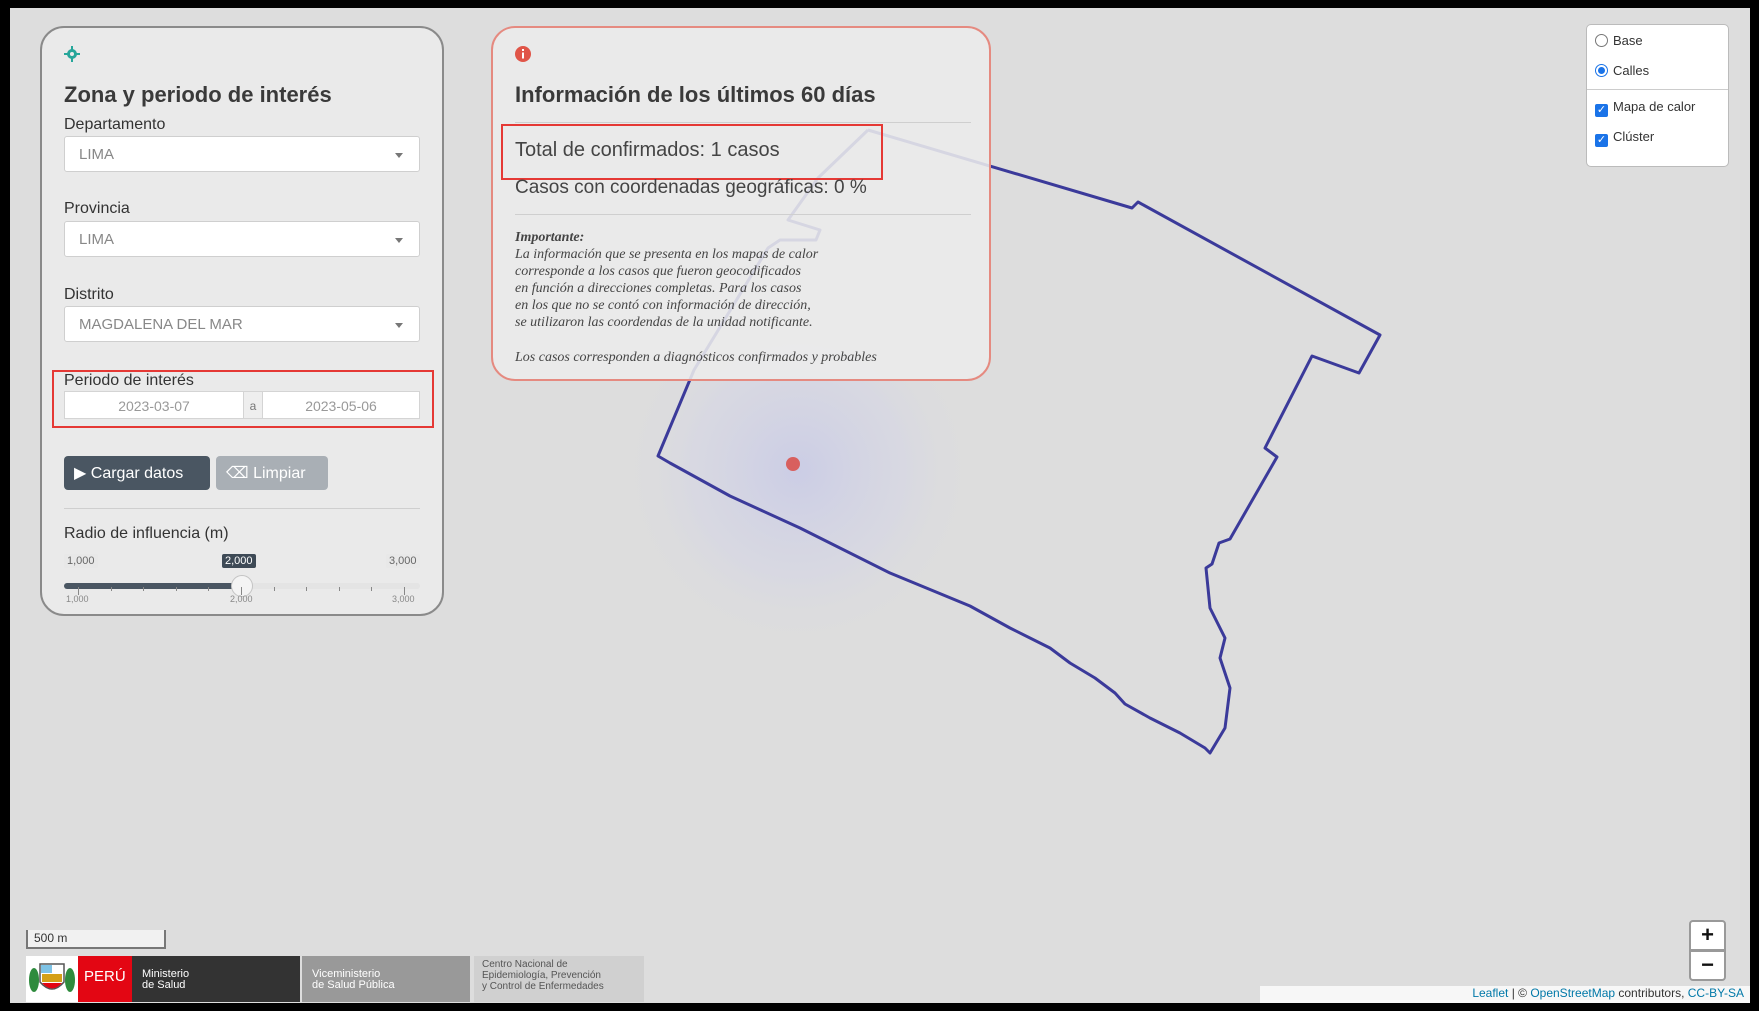 The height and width of the screenshot is (1011, 1759). I want to click on cdc-line: Epidemiología, Prevención, so click(541, 975).